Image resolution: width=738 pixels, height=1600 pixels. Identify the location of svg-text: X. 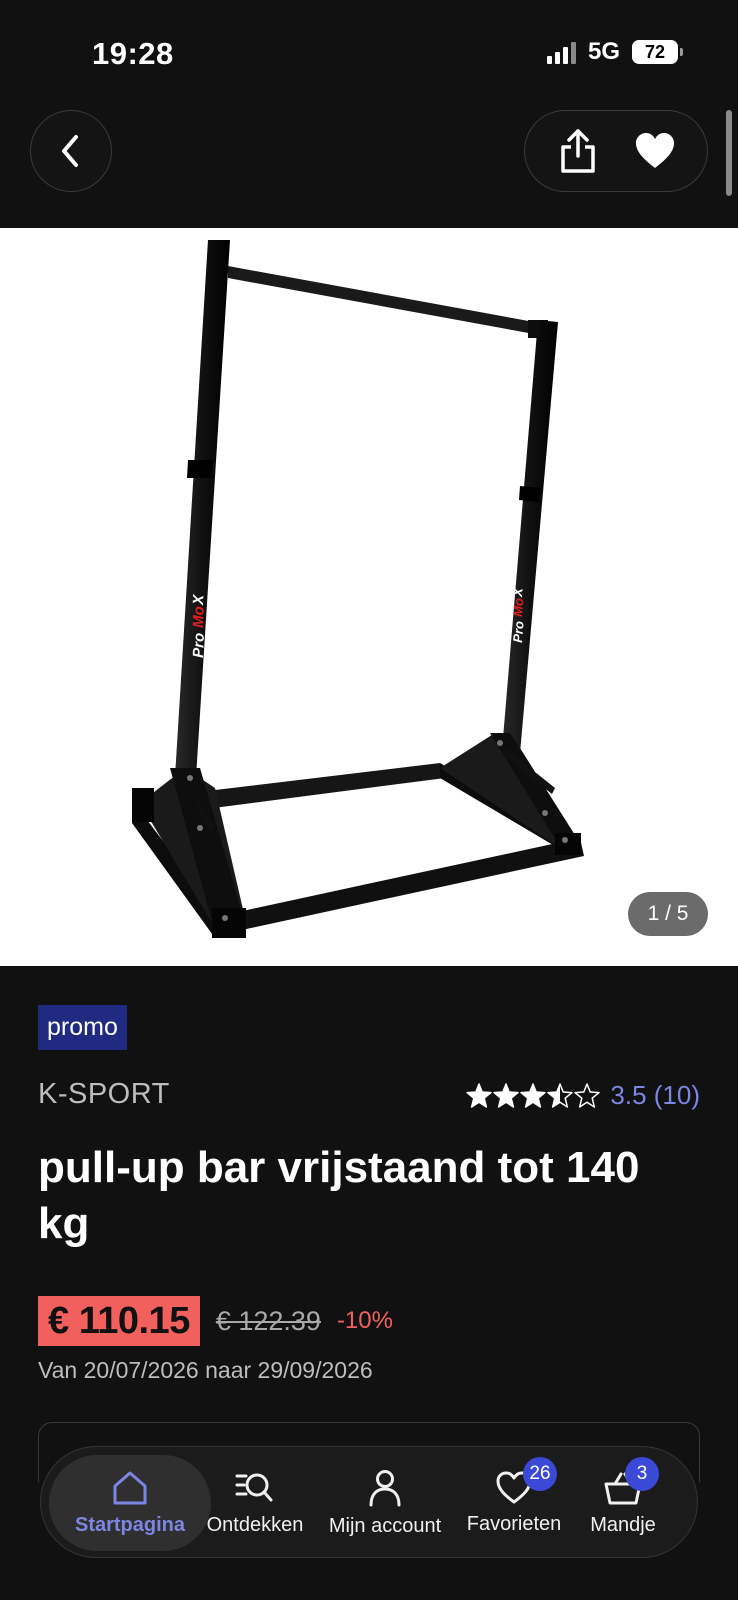
(198, 600).